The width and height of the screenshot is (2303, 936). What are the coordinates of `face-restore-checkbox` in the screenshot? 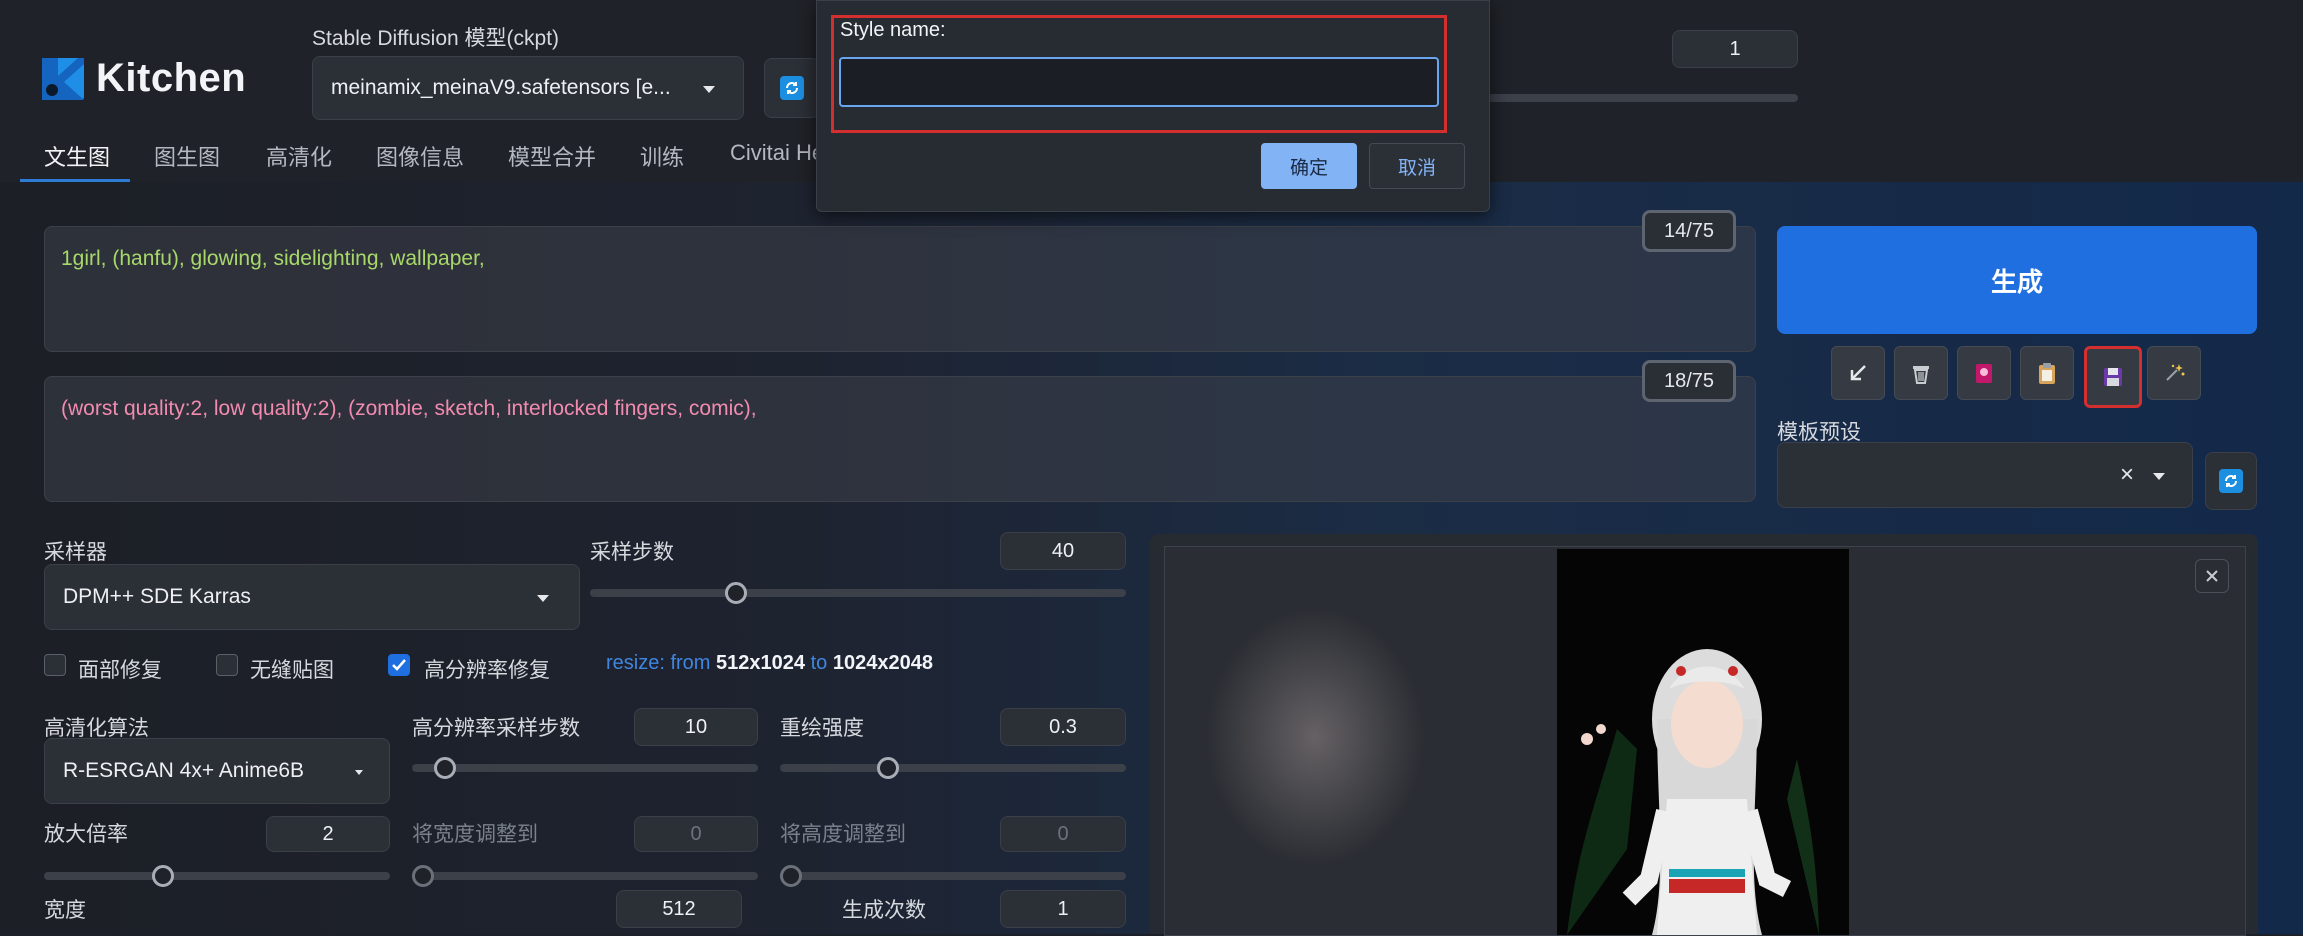 It's located at (55, 665).